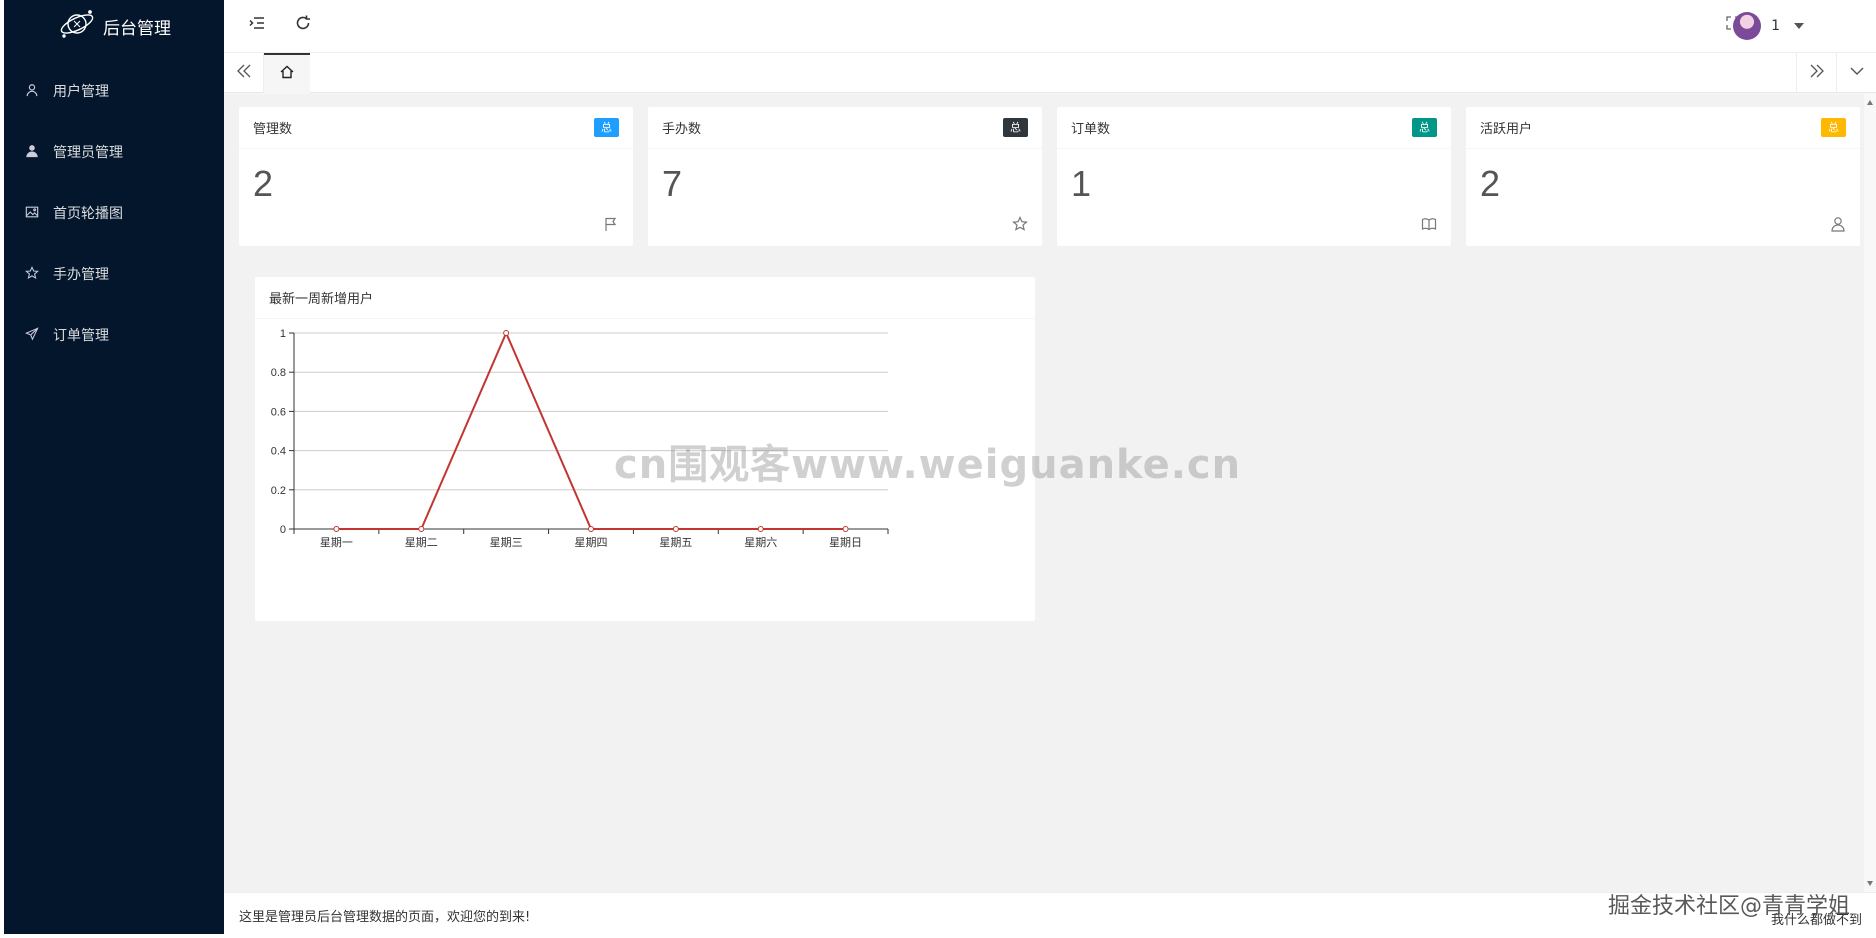  What do you see at coordinates (283, 334) in the screenshot?
I see `y-tick-label: 1` at bounding box center [283, 334].